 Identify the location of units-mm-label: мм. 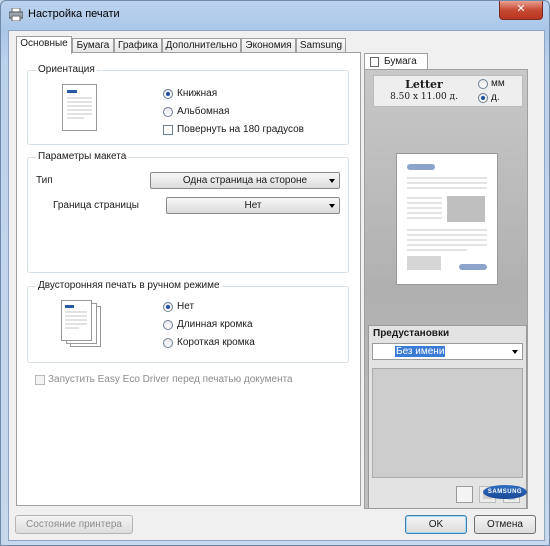
(498, 83).